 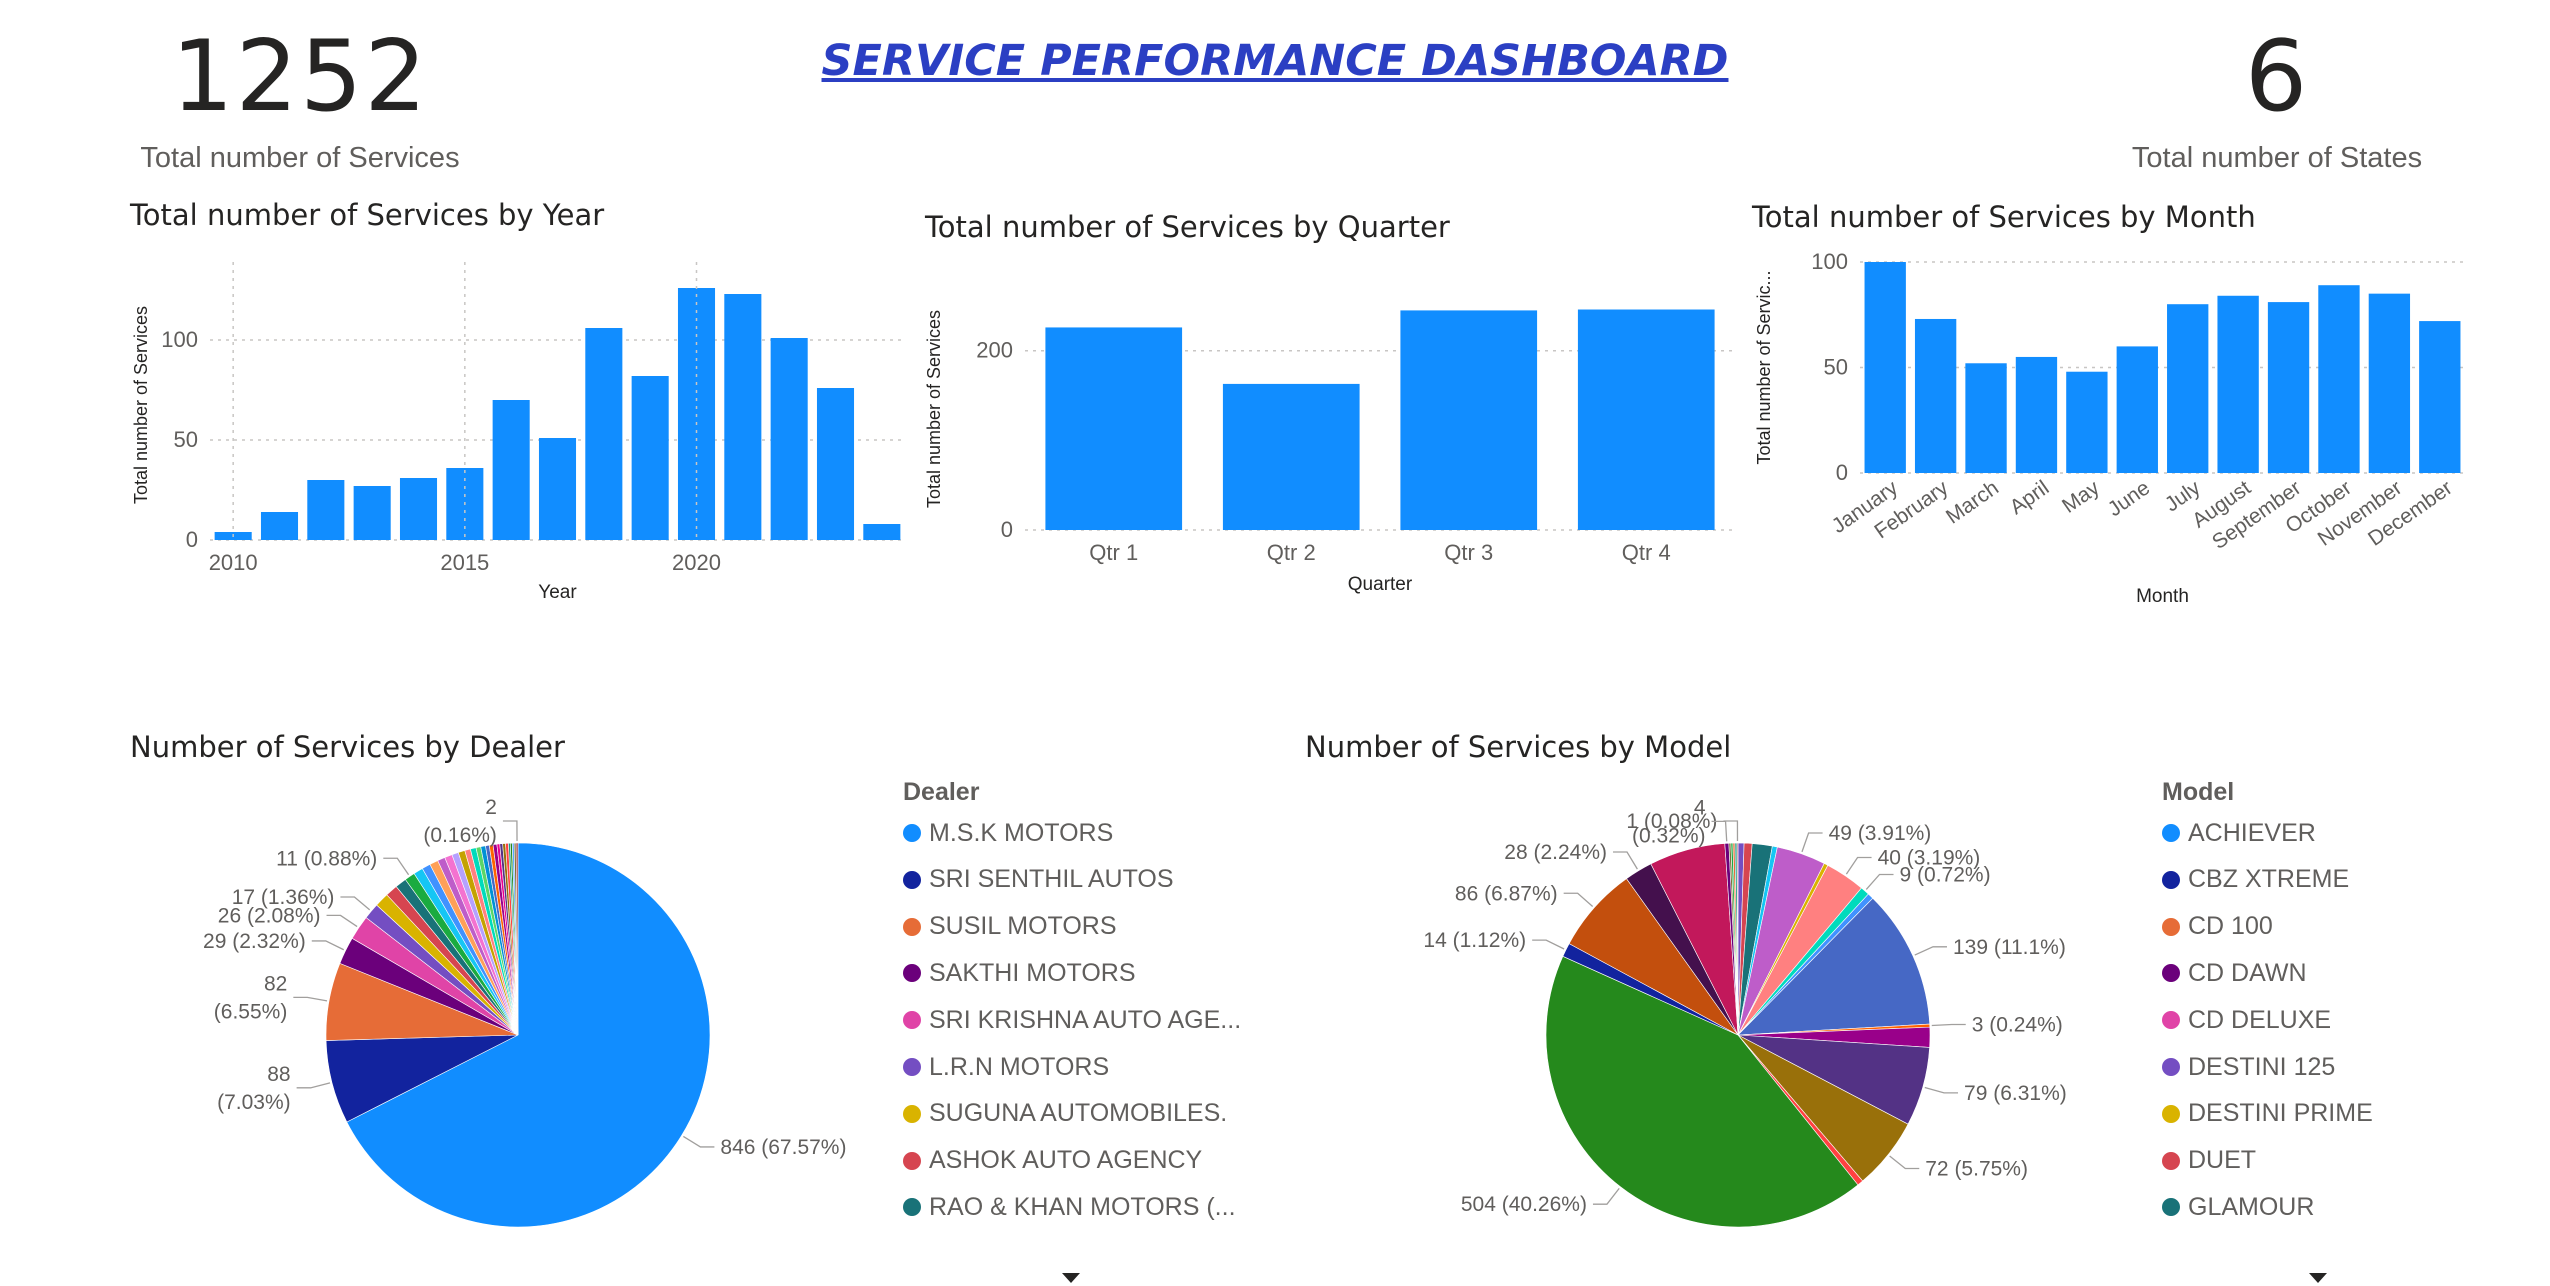 What do you see at coordinates (1078, 1113) in the screenshot?
I see `legend-label: SUGUNA AUTOMOBILES.` at bounding box center [1078, 1113].